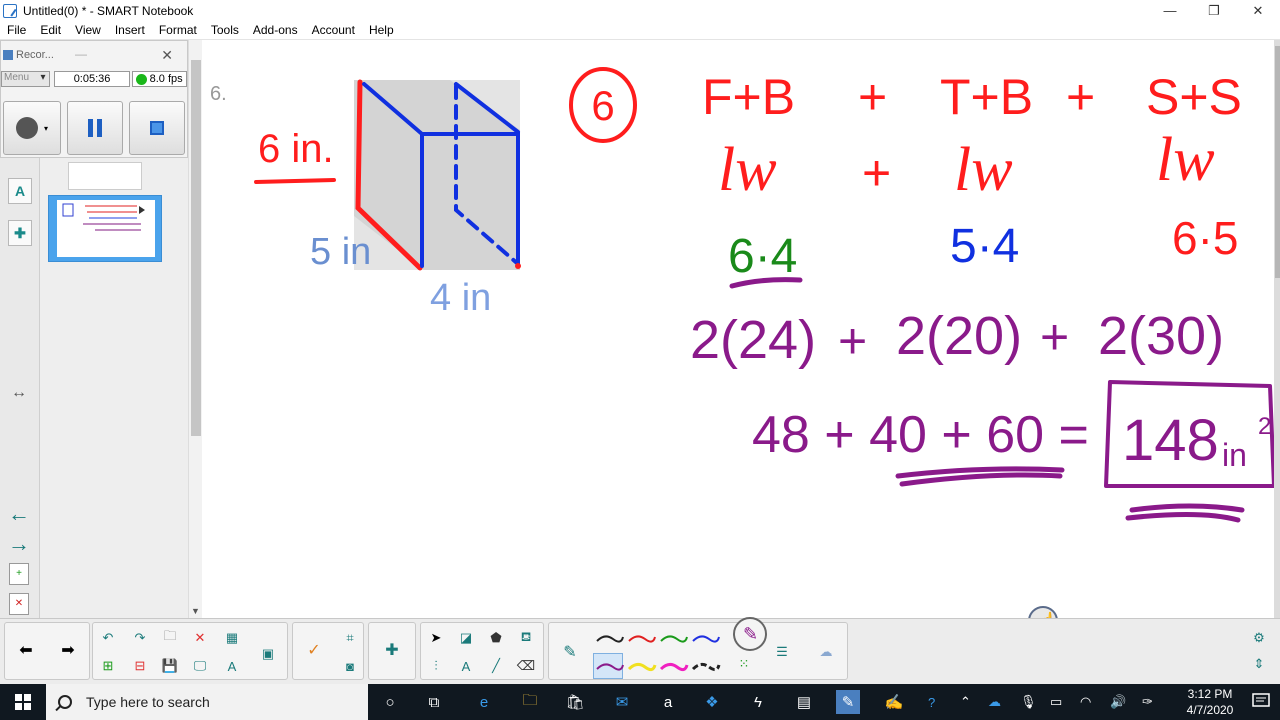  I want to click on record-button: ▾, so click(32, 128).